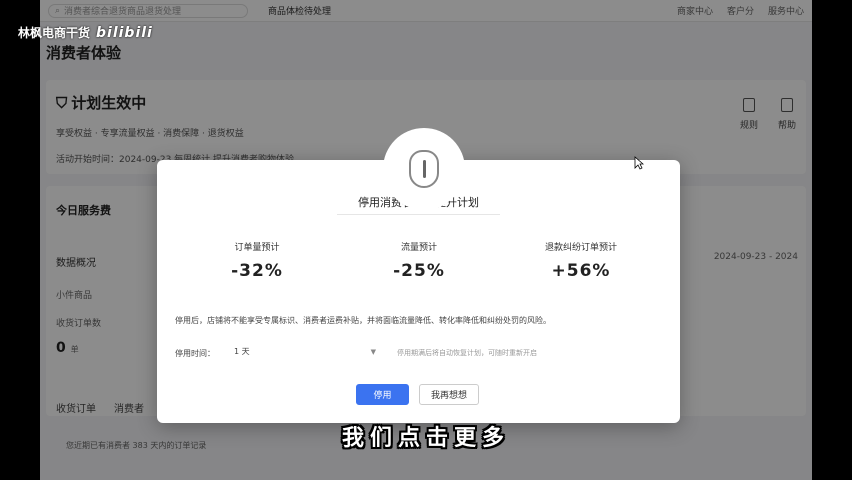 The image size is (852, 480). Describe the element at coordinates (257, 248) in the screenshot. I see `metric-label: 订单量预计` at that location.